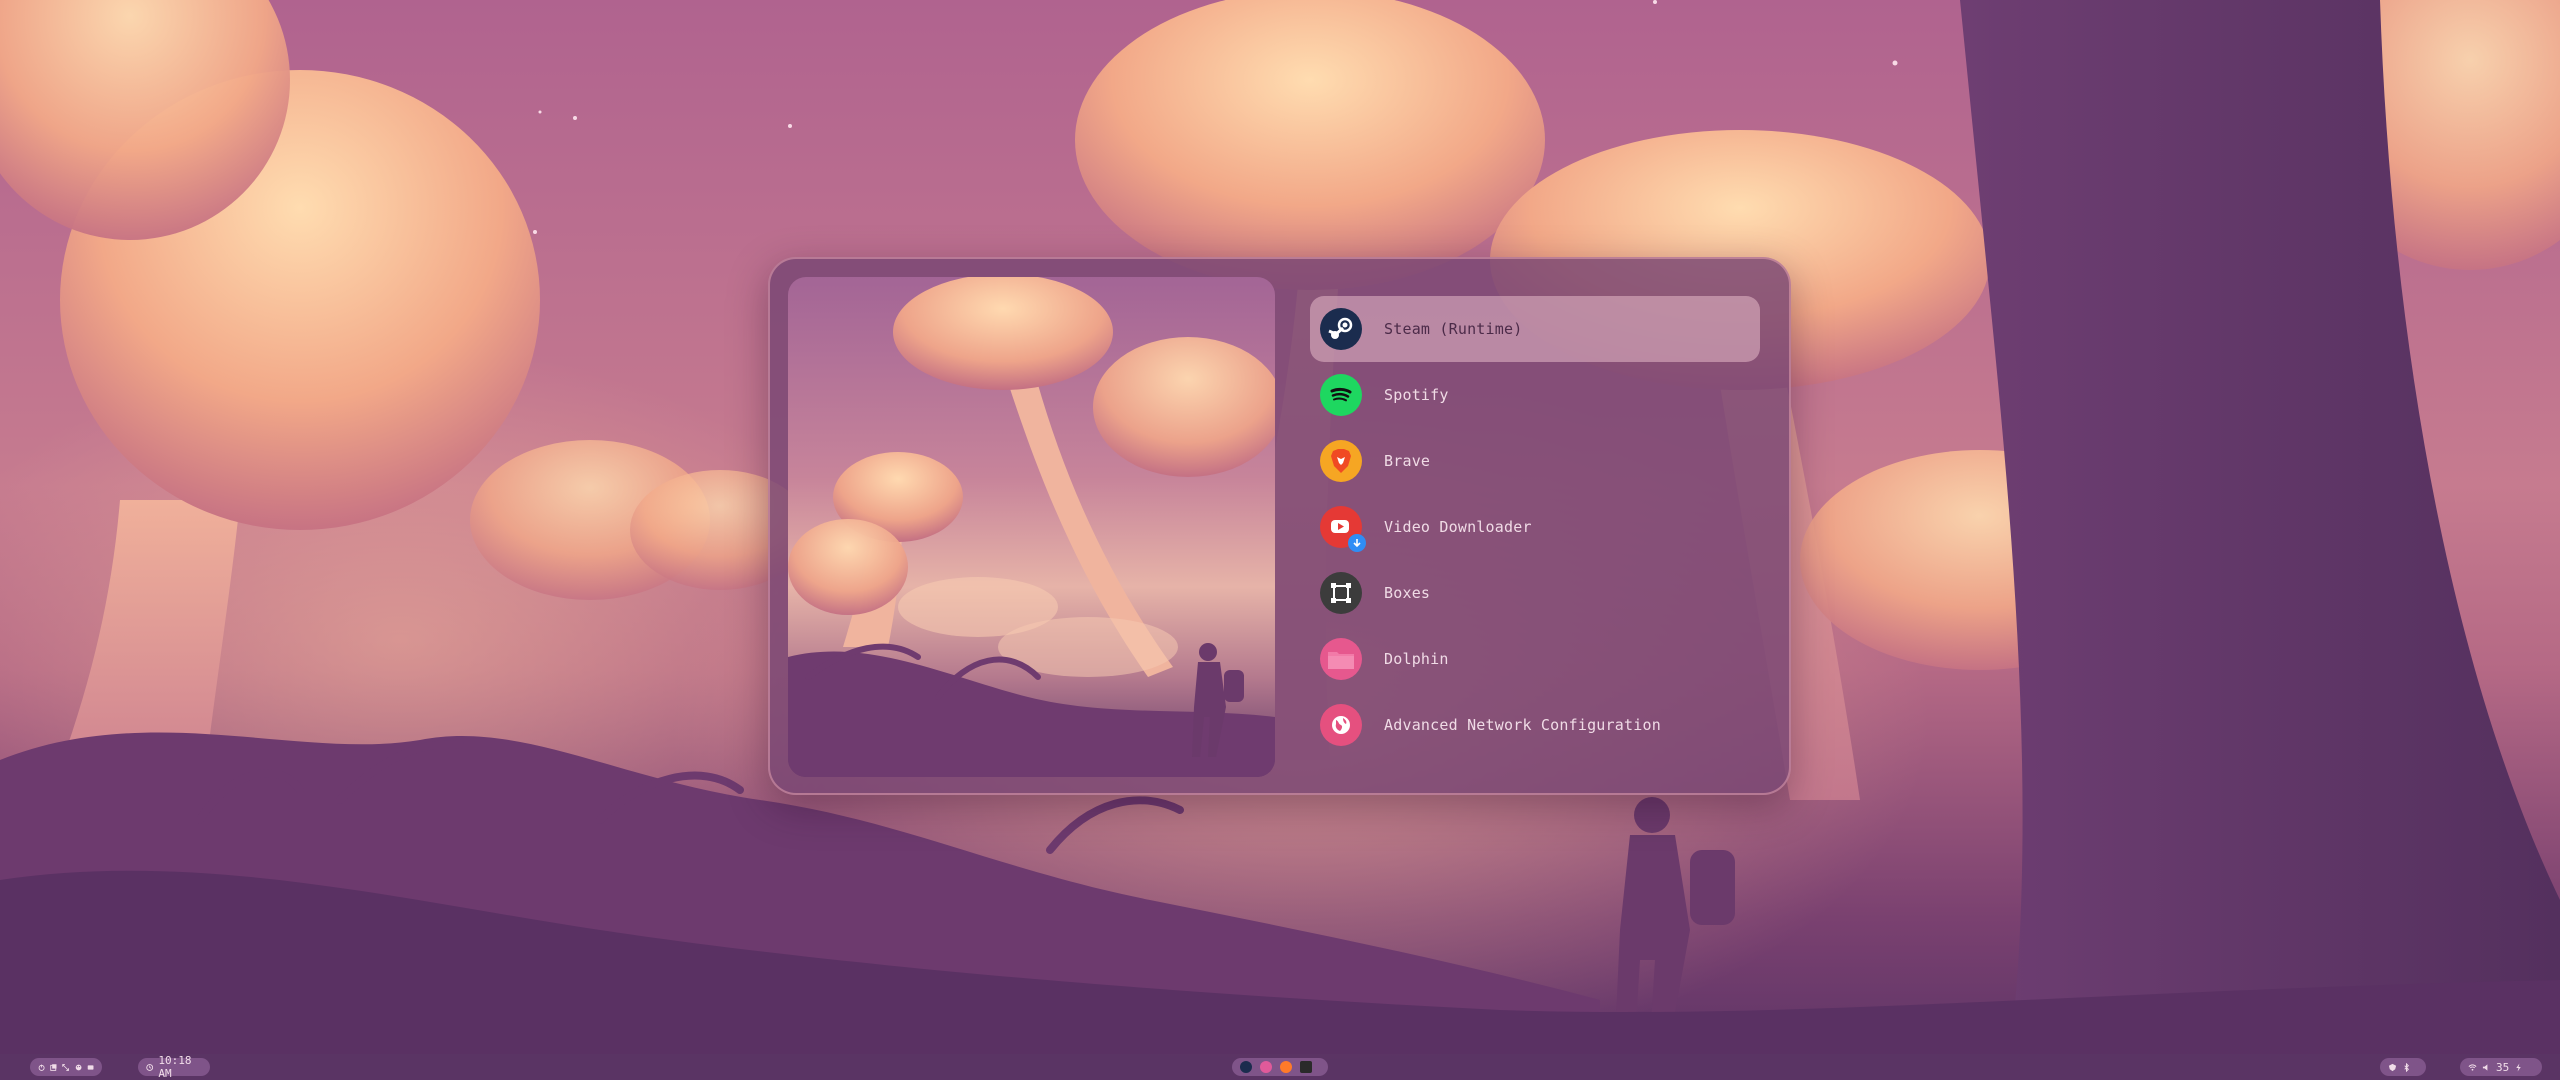 This screenshot has width=2560, height=1080. Describe the element at coordinates (2392, 1067) in the screenshot. I see `shield-icon` at that location.